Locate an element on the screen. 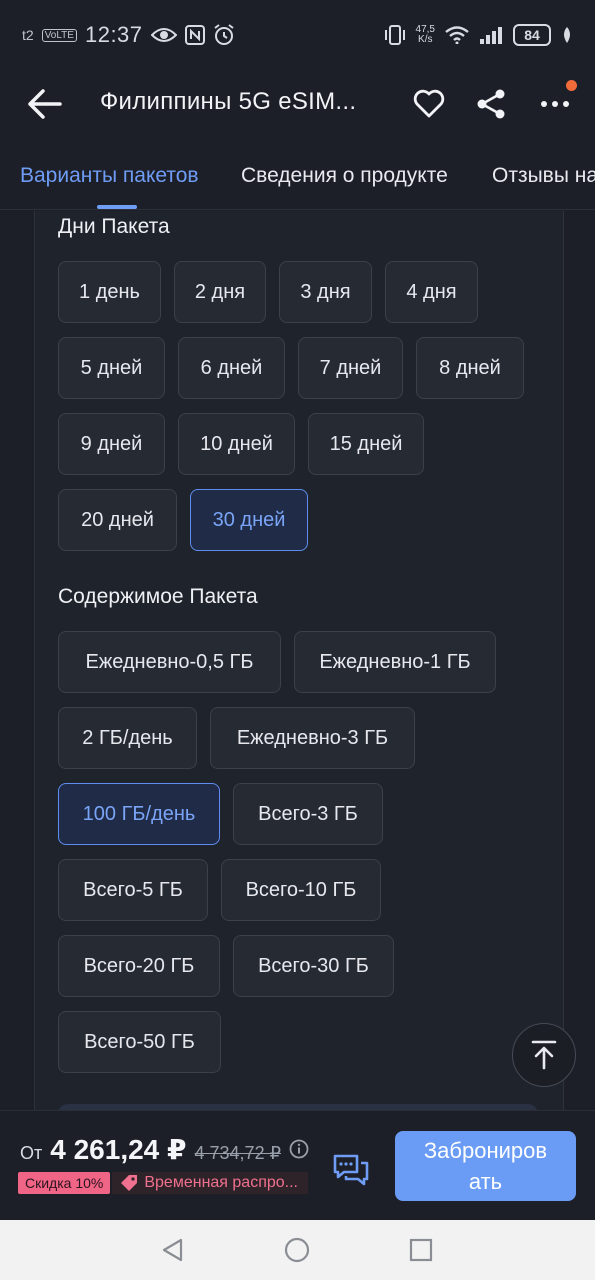 The image size is (595, 1280). chat-icon is located at coordinates (351, 1170).